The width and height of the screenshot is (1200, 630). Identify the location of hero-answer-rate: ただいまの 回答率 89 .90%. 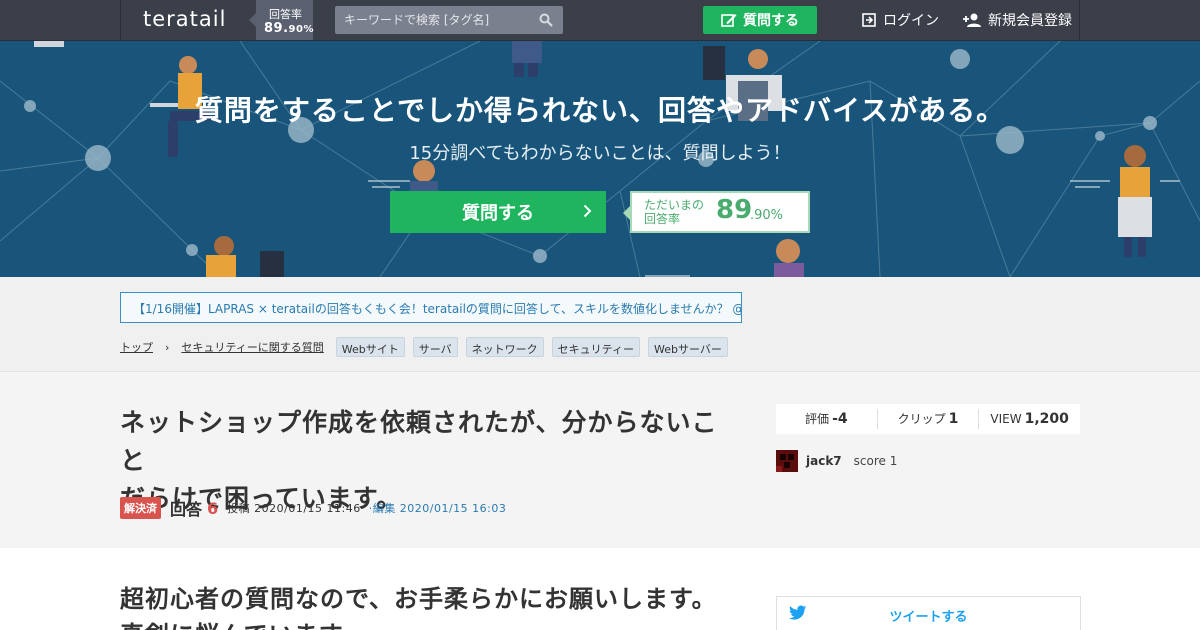
(716, 212).